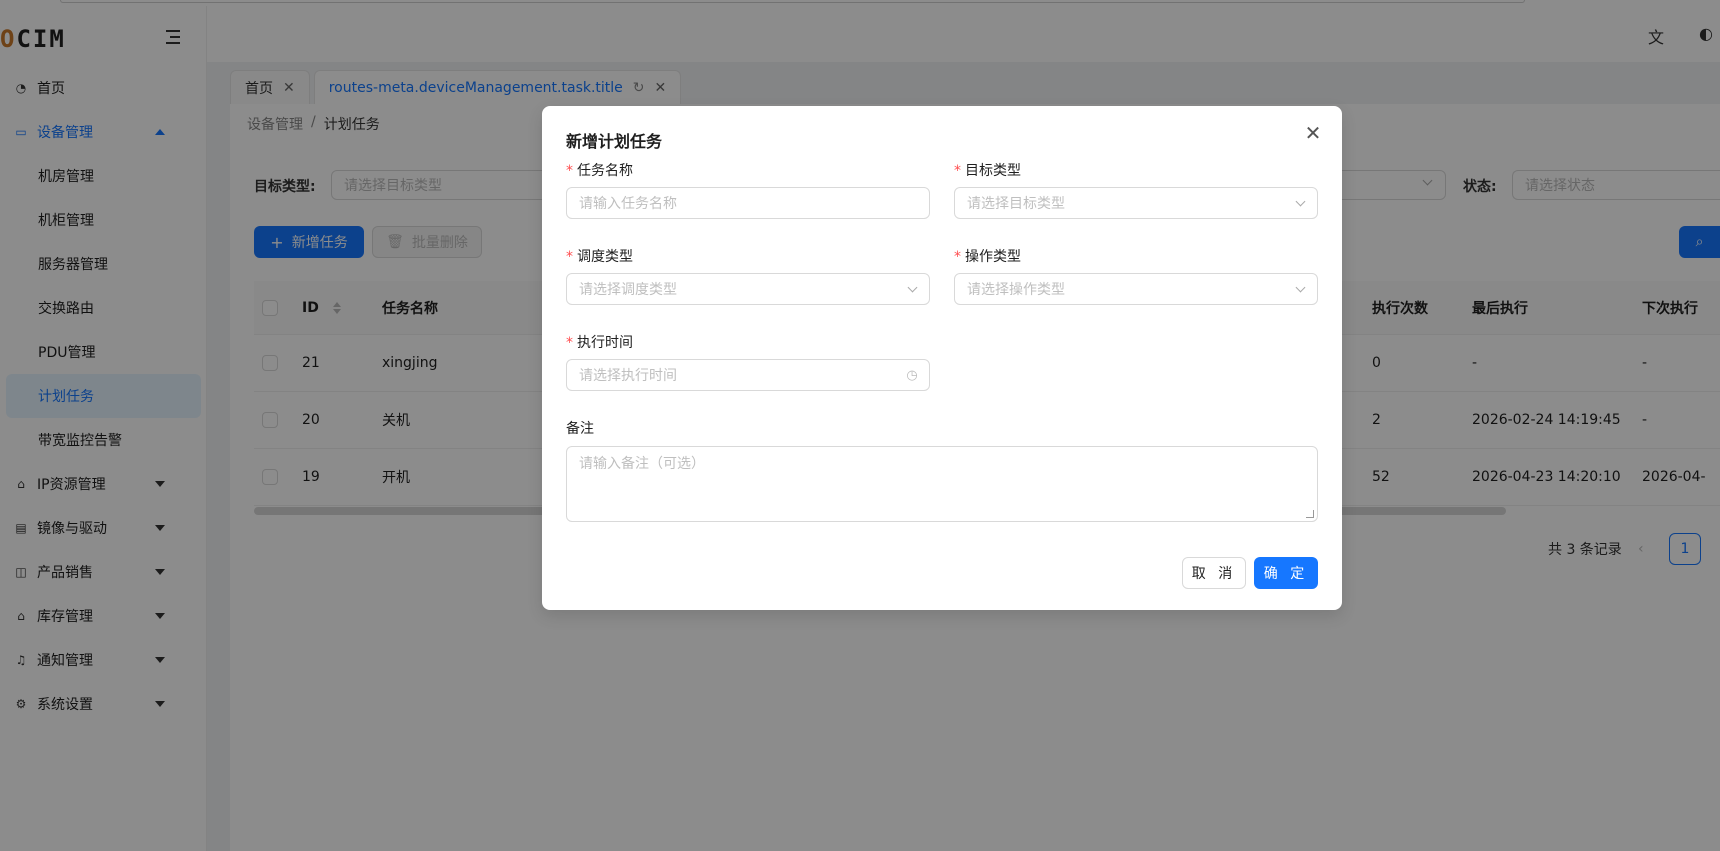 The image size is (1720, 851). I want to click on schedule-type-select: 请选择调度类型, so click(748, 289).